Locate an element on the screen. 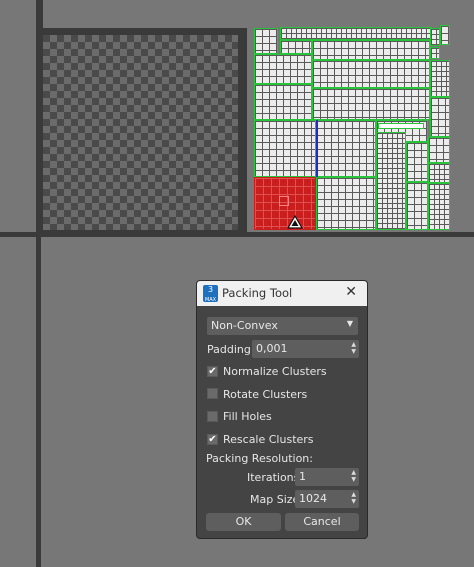 The height and width of the screenshot is (567, 474). padding-value: 0,001 is located at coordinates (272, 348).